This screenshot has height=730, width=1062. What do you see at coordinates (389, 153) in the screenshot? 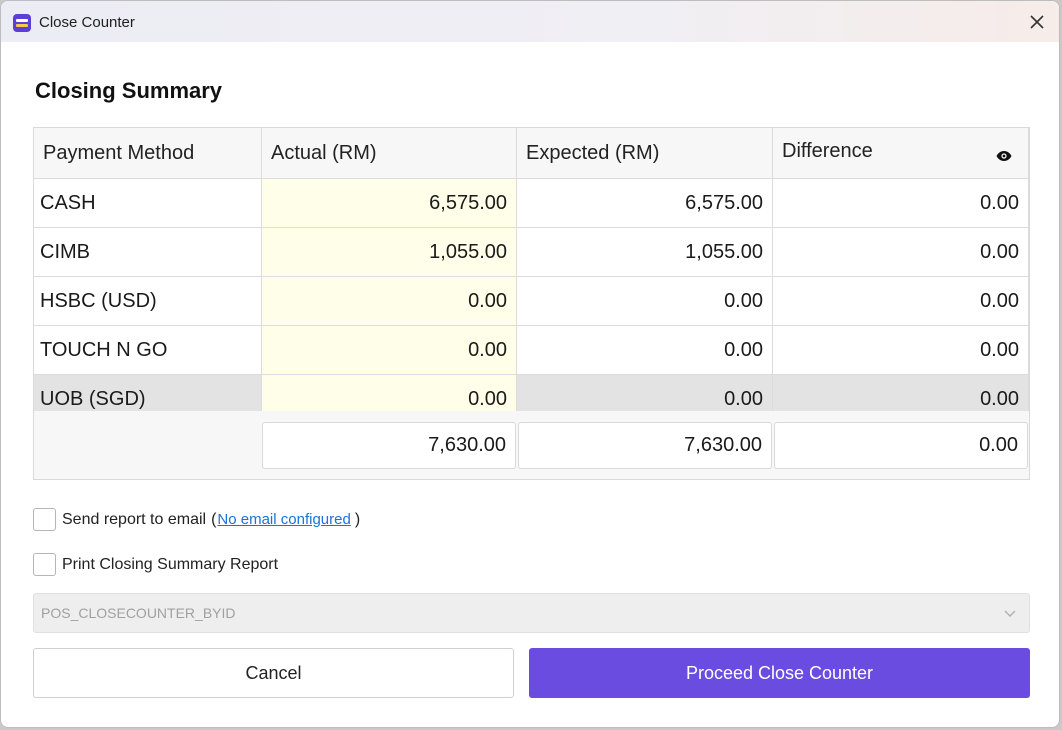
I see `header-actual: Actual (RM)` at bounding box center [389, 153].